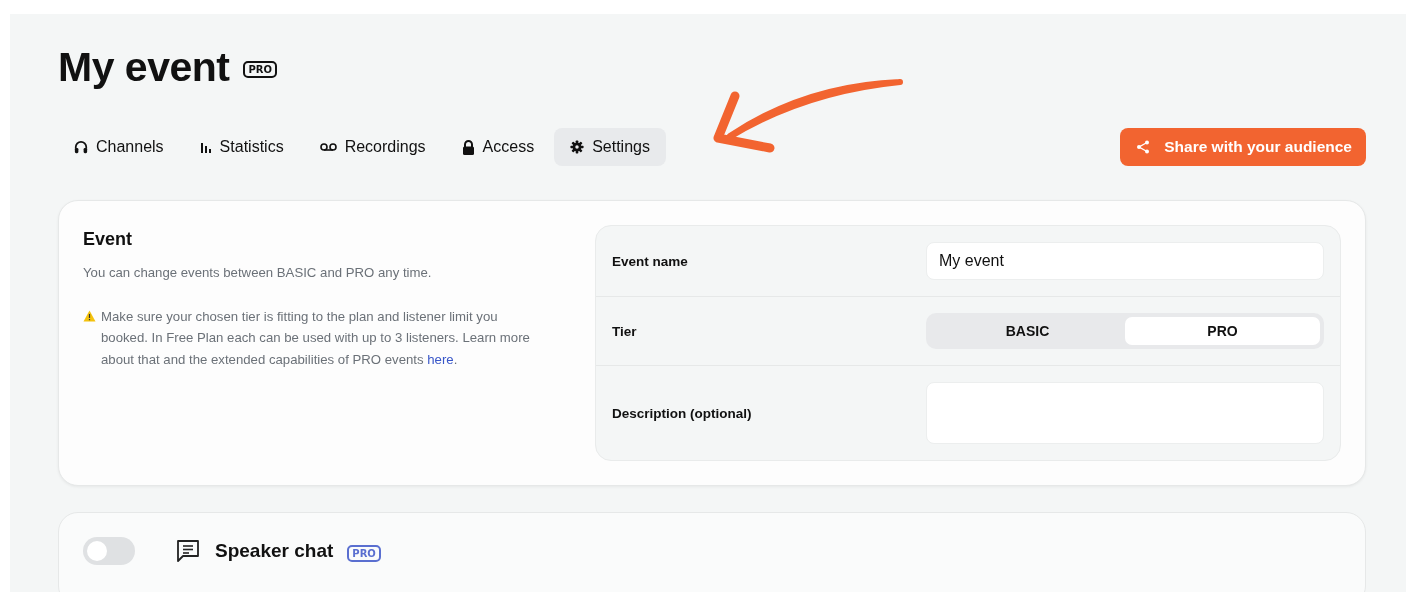 This screenshot has width=1406, height=592. I want to click on event-name-field: My event, so click(1125, 261).